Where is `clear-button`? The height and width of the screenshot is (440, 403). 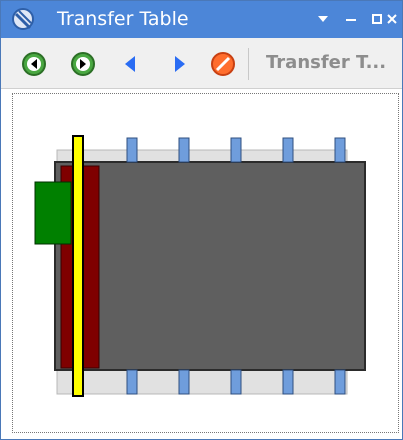 clear-button is located at coordinates (223, 64).